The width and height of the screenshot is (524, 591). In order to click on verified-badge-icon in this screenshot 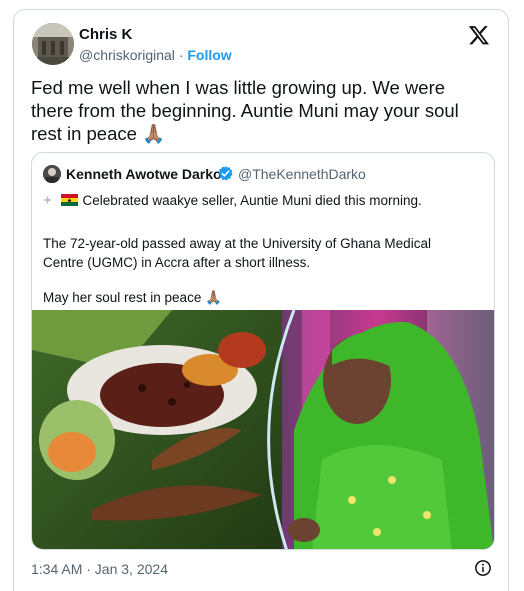, I will do `click(225, 173)`.